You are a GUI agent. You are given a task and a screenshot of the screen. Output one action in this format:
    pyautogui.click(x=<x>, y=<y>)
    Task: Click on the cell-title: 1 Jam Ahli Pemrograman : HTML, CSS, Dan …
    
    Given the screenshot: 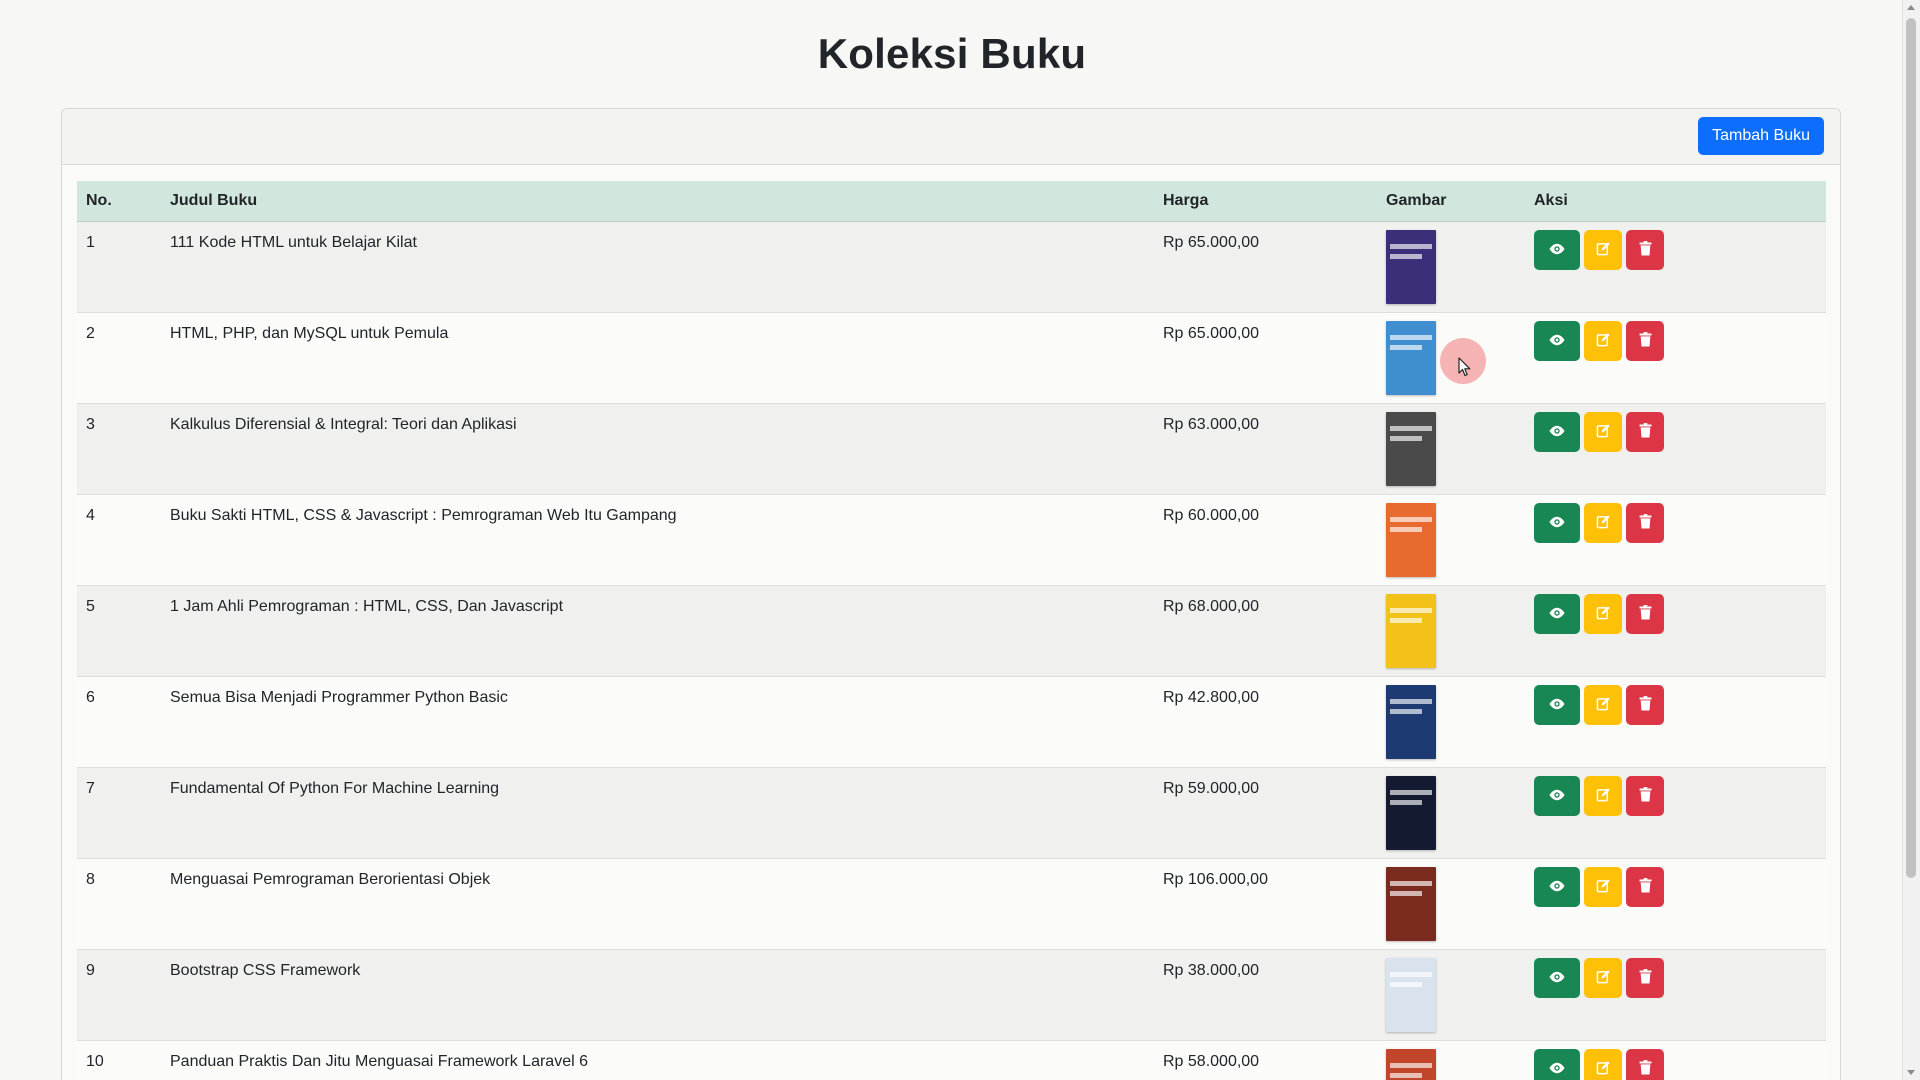 What is the action you would take?
    pyautogui.click(x=657, y=631)
    